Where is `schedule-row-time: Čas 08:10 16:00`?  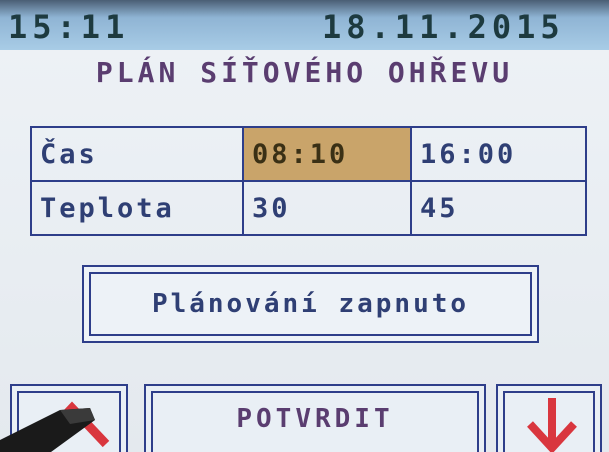 schedule-row-time: Čas 08:10 16:00 is located at coordinates (308, 154).